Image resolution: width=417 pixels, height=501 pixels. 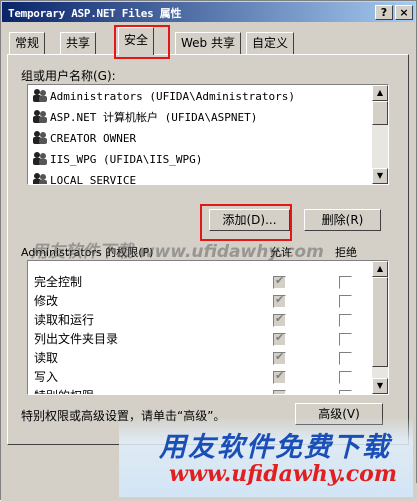 I want to click on user-list-item: IIS_WPG (UFIDA\IIS_WPG), so click(x=117, y=160).